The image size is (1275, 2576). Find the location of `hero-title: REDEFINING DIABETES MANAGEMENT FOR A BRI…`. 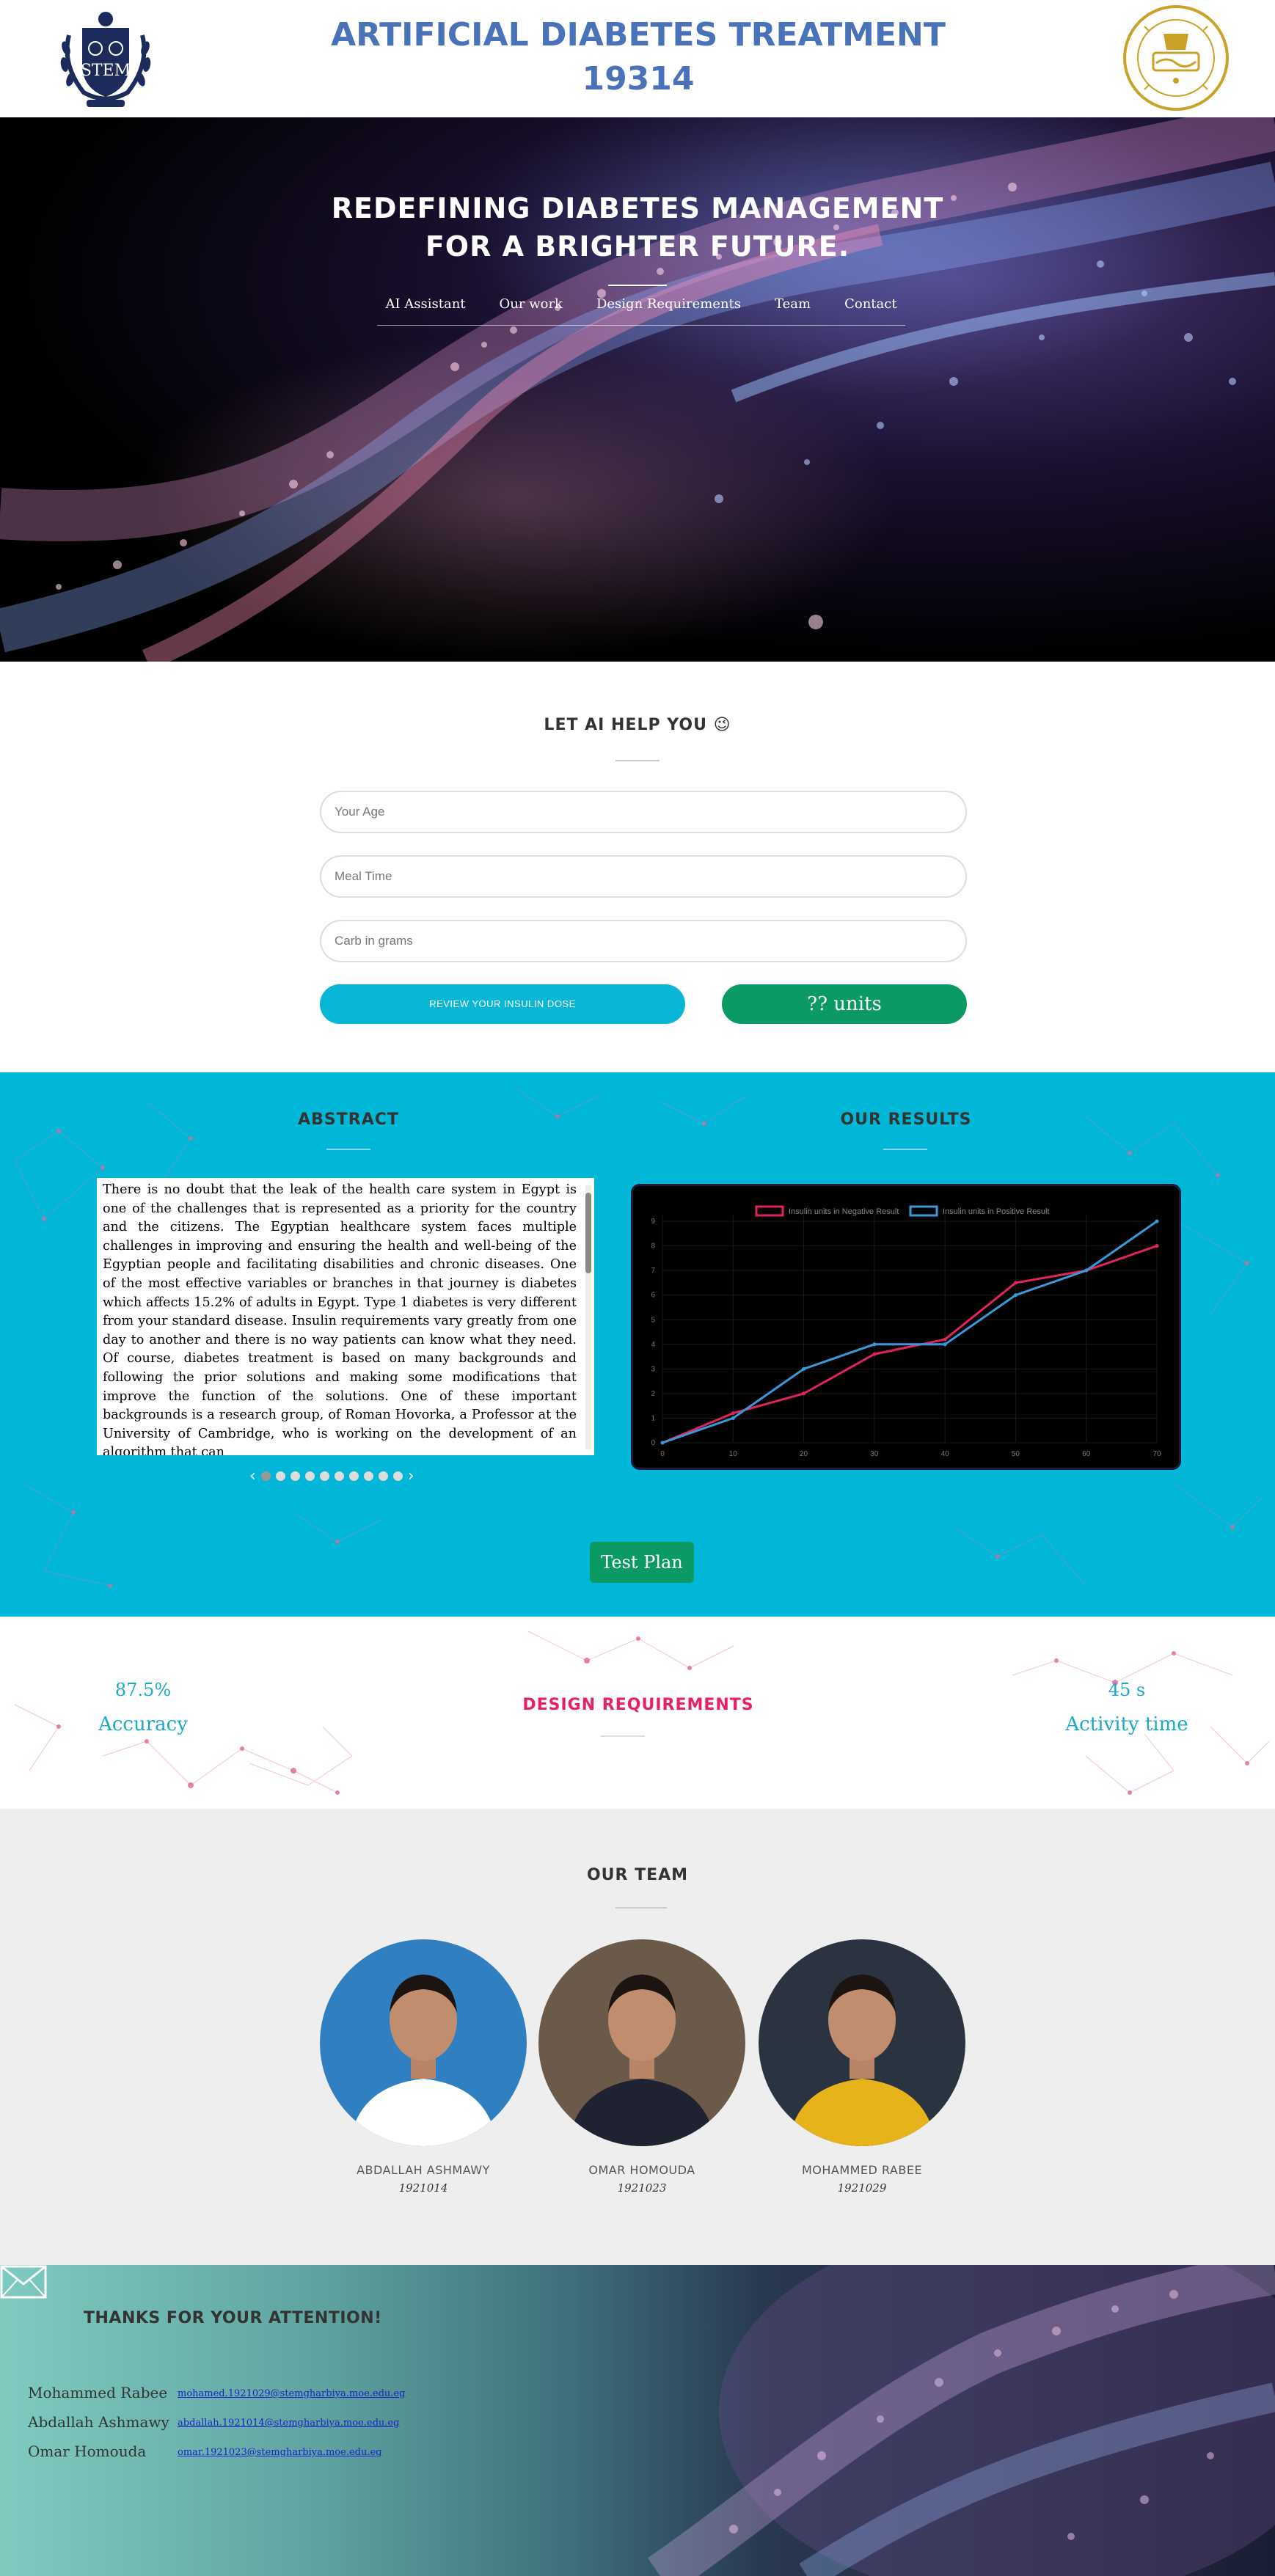

hero-title: REDEFINING DIABETES MANAGEMENT FOR A BRI… is located at coordinates (637, 228).